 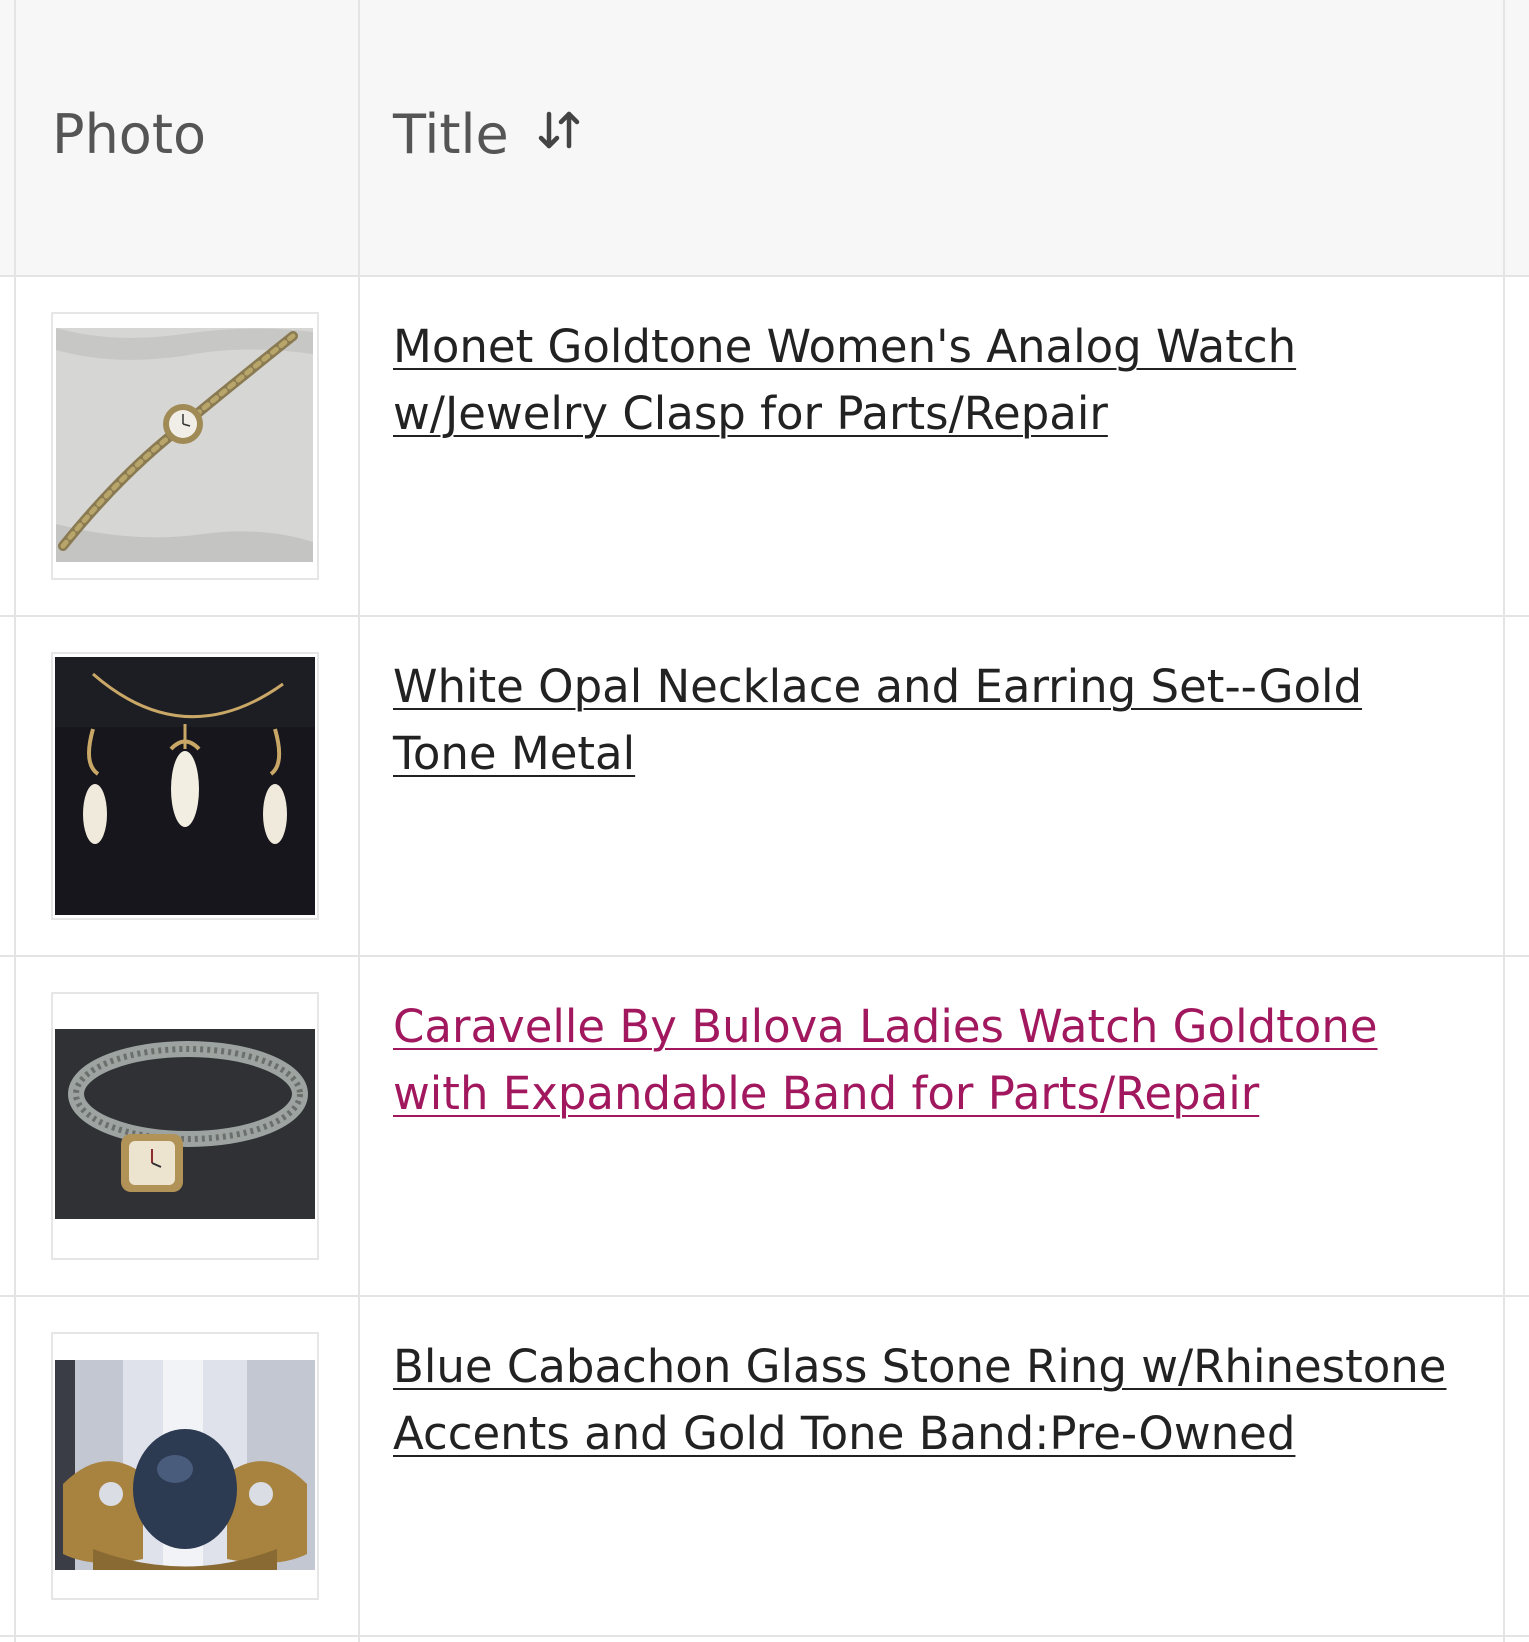 I want to click on table-border-left, so click(x=15, y=821).